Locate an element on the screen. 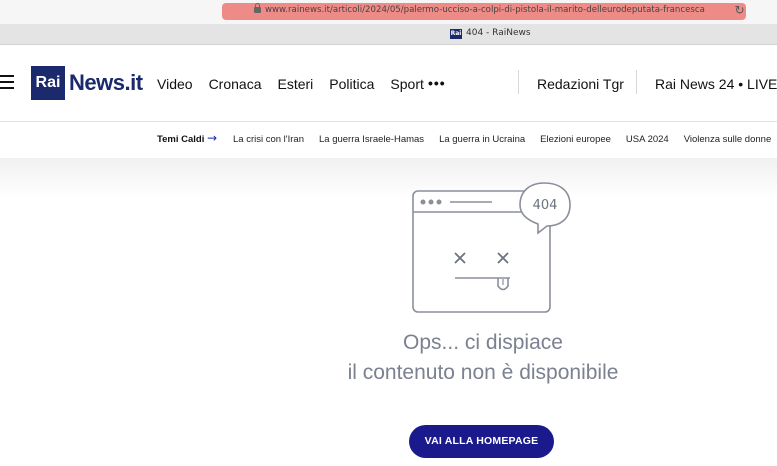 This screenshot has height=466, width=777. error-browser-illustration-icon: 404 is located at coordinates (491, 247).